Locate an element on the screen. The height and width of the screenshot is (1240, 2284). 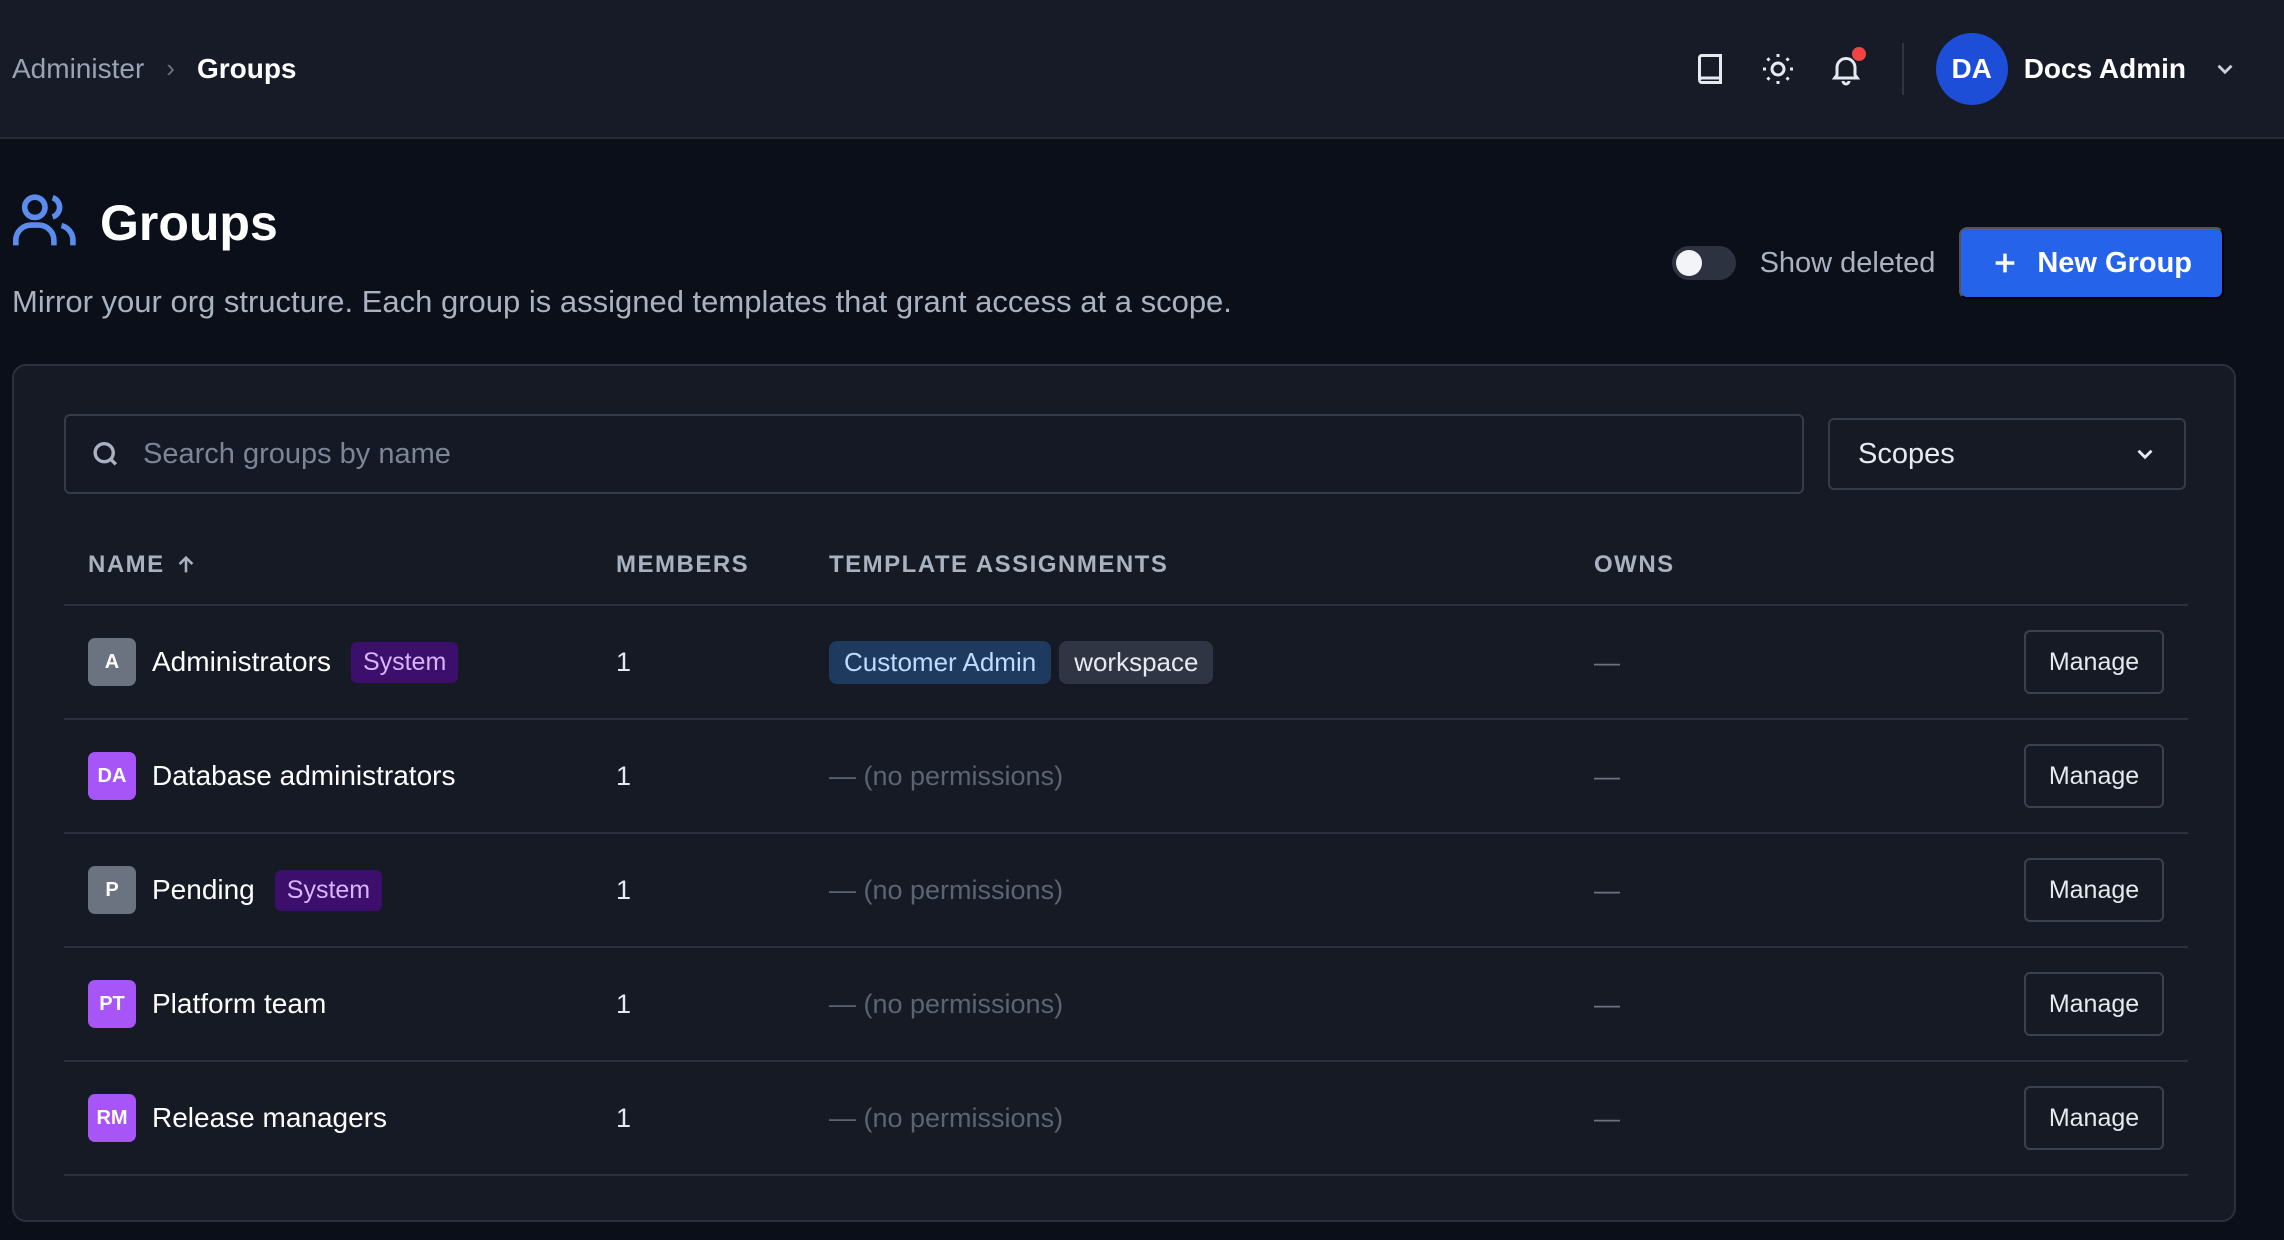
new-group-label: New Group is located at coordinates (2114, 262).